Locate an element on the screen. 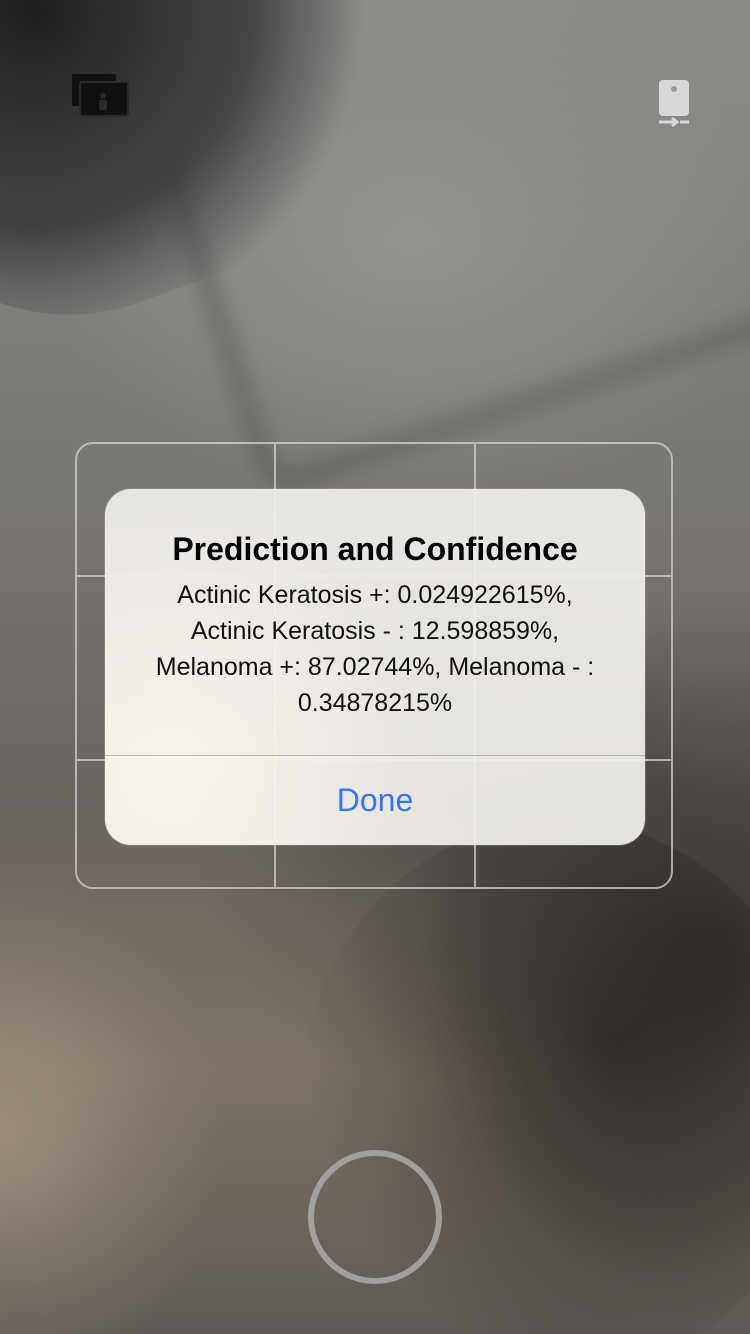 This screenshot has height=1334, width=750. camera-switch-icon is located at coordinates (674, 104).